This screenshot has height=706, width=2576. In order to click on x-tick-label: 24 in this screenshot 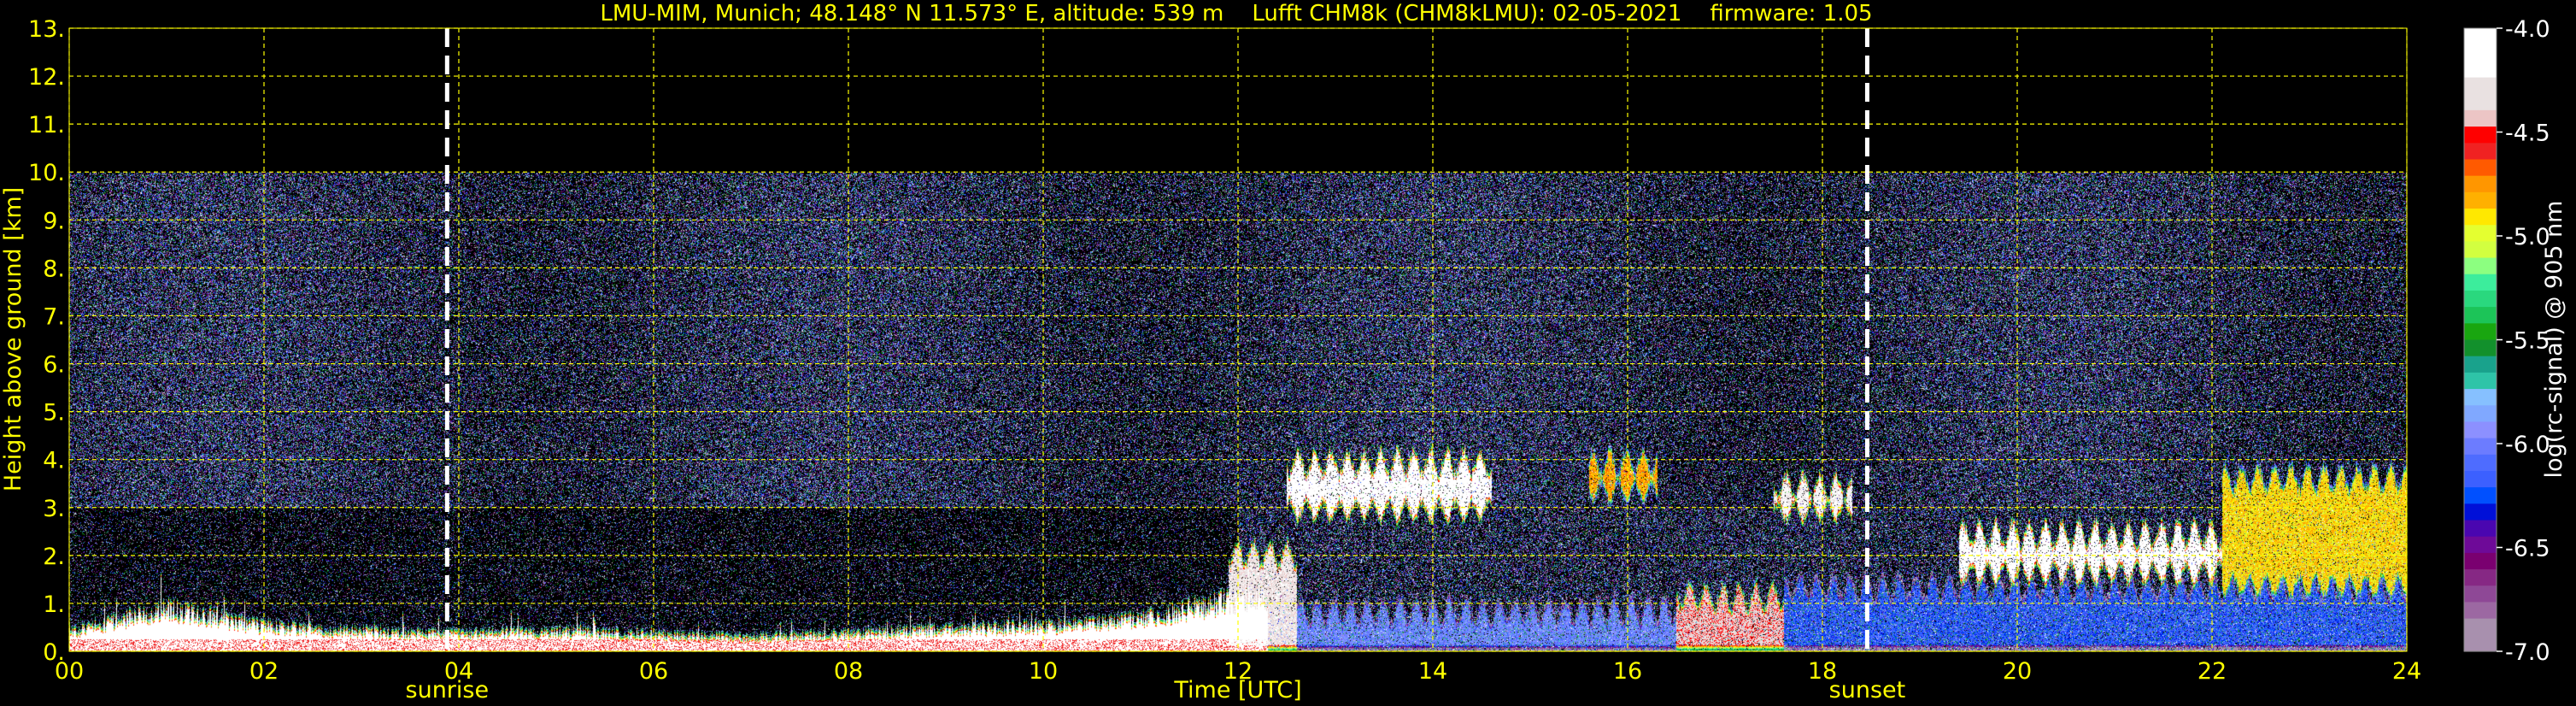, I will do `click(2406, 671)`.